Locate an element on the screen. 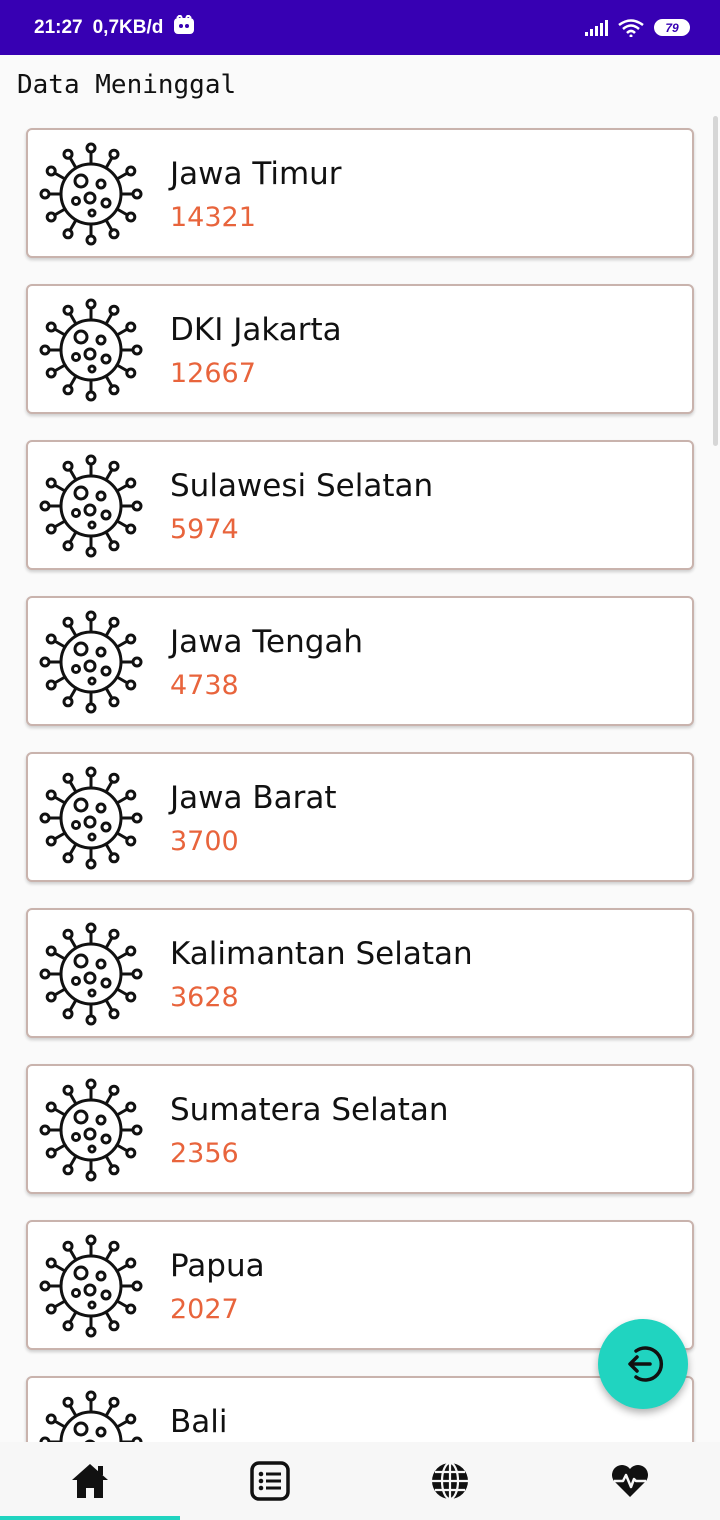  province-card: Jawa Tengah 4738 is located at coordinates (360, 661).